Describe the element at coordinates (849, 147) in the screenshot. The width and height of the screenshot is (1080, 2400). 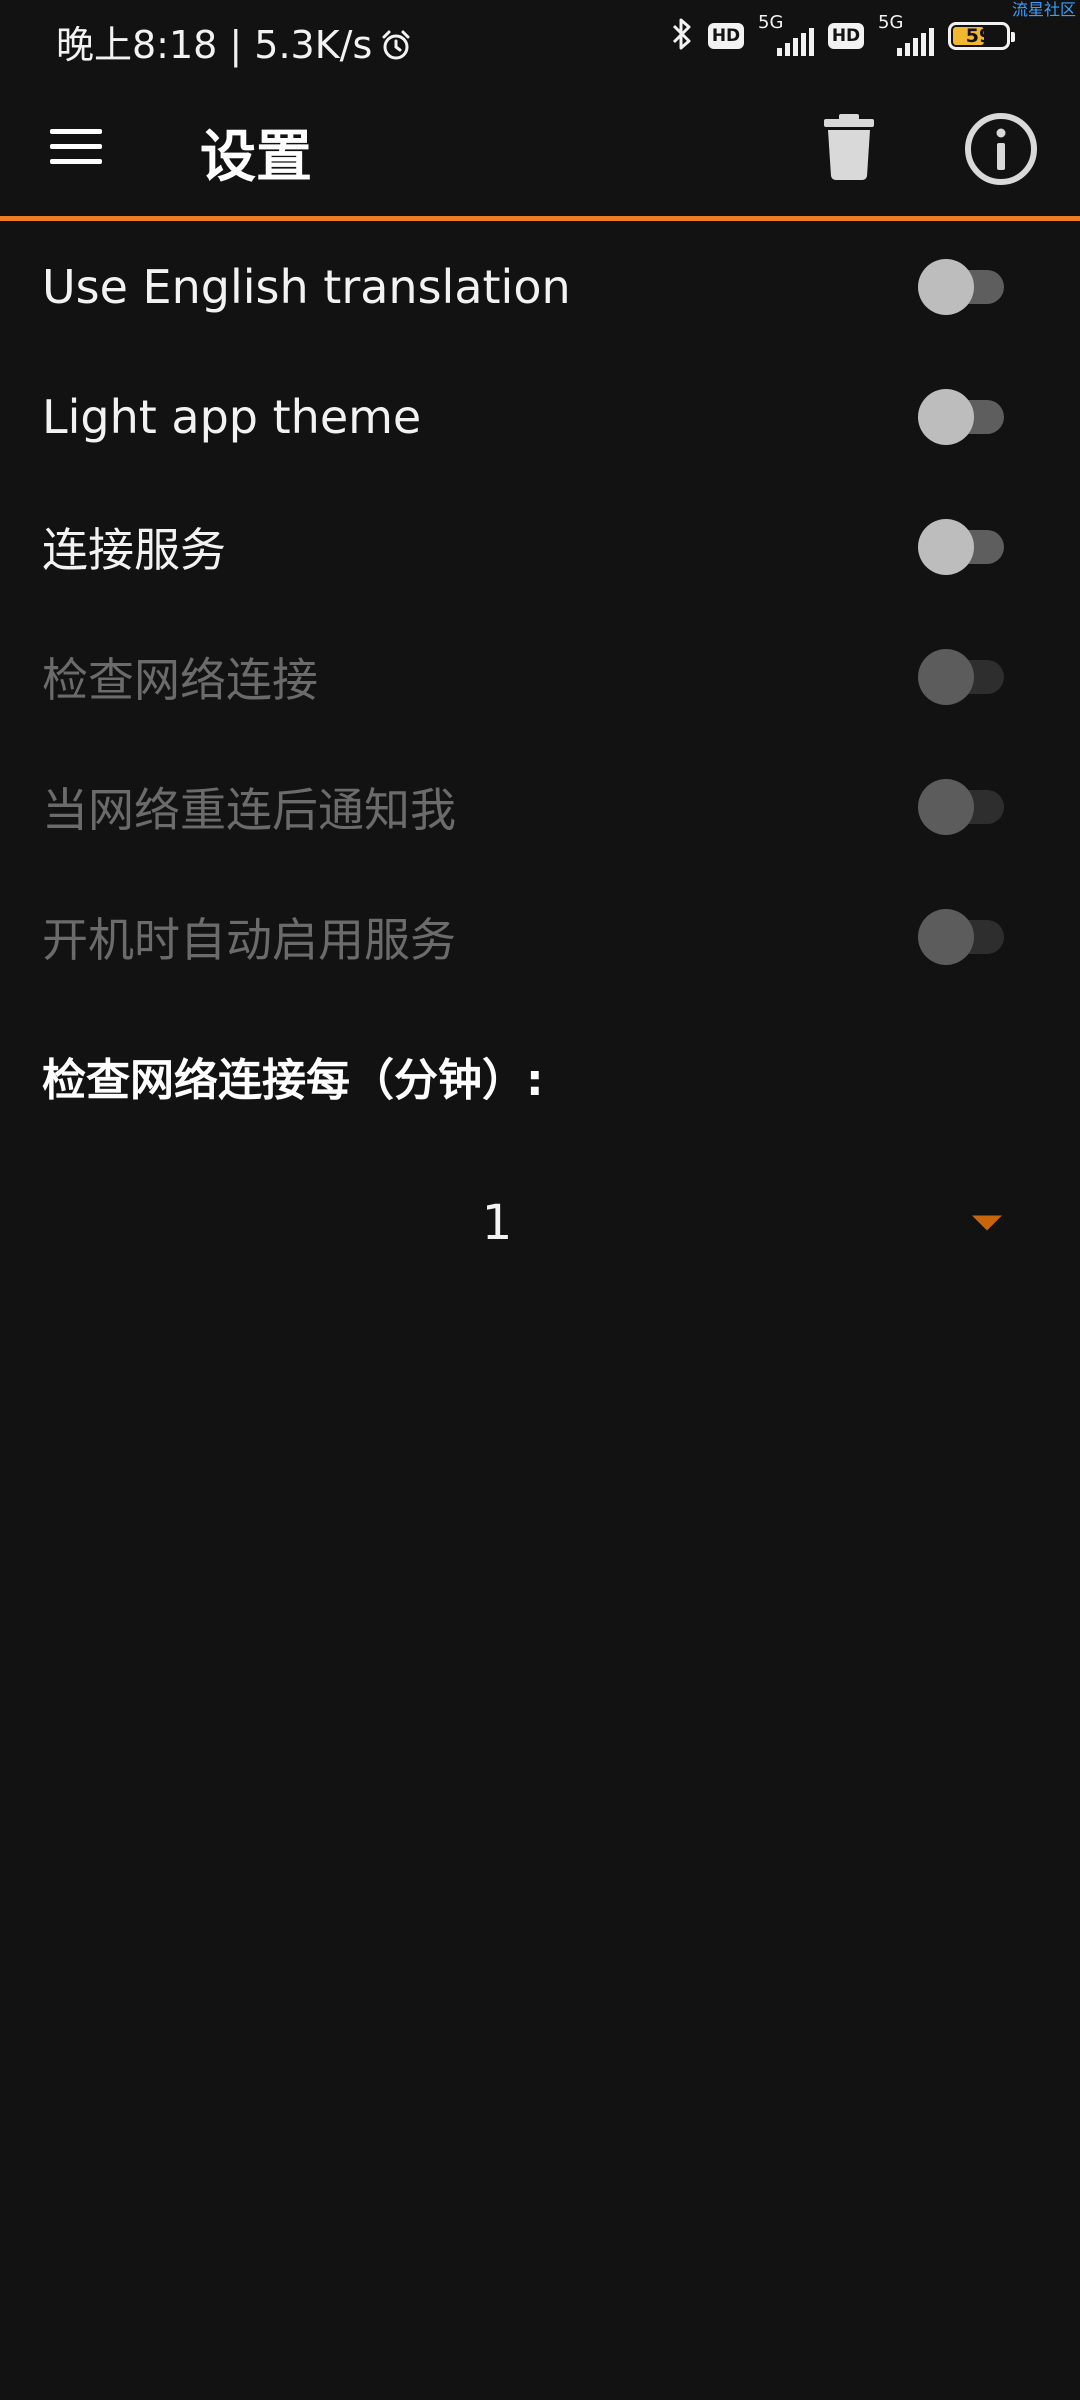
I see `trash-icon` at that location.